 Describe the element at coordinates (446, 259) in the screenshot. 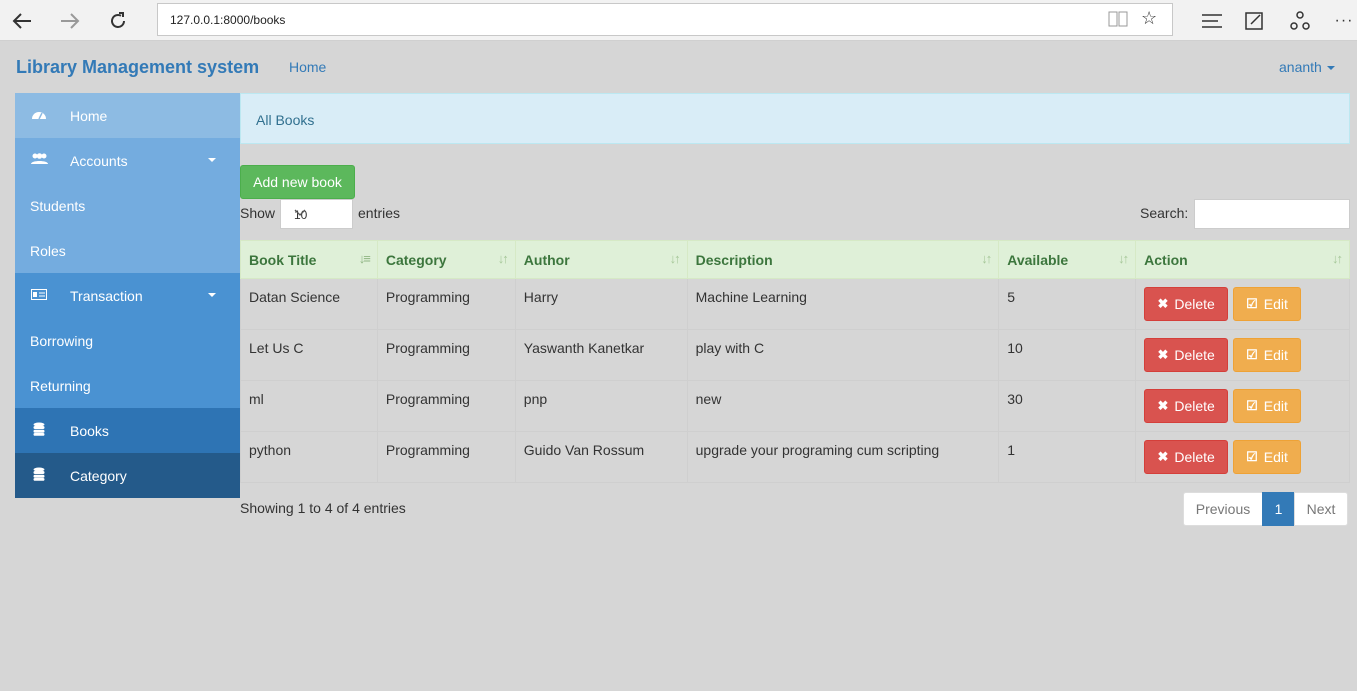

I see `column-header-category: Category ↓↑` at that location.